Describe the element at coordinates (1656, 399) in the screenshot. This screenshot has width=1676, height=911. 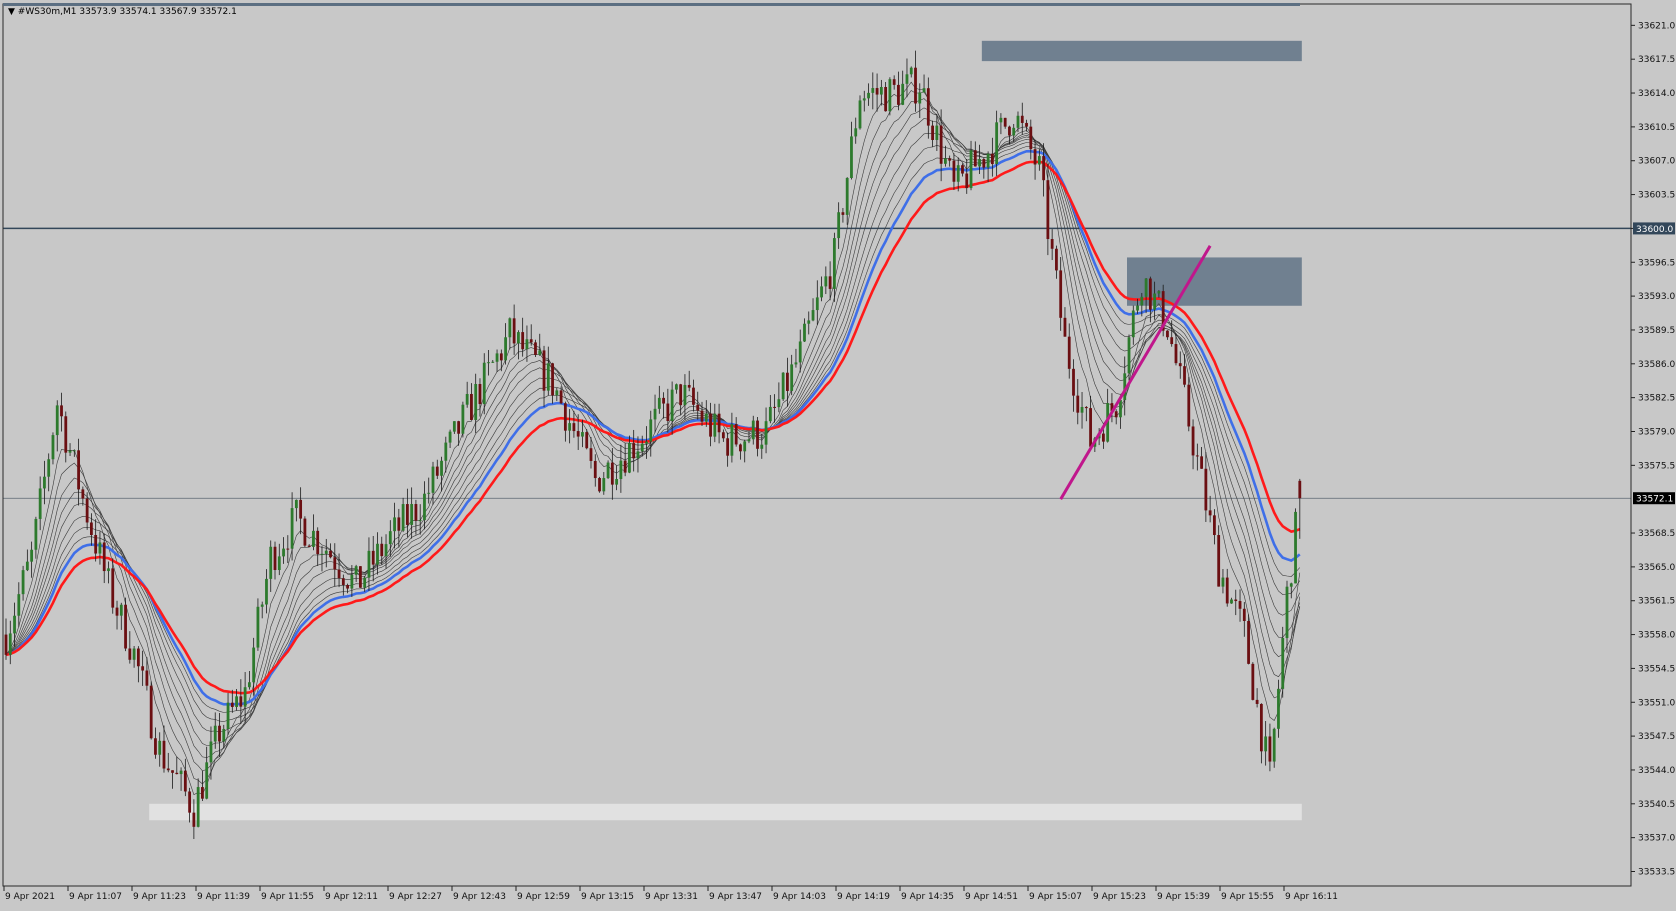
I see `price-tick-label: 33582.5` at that location.